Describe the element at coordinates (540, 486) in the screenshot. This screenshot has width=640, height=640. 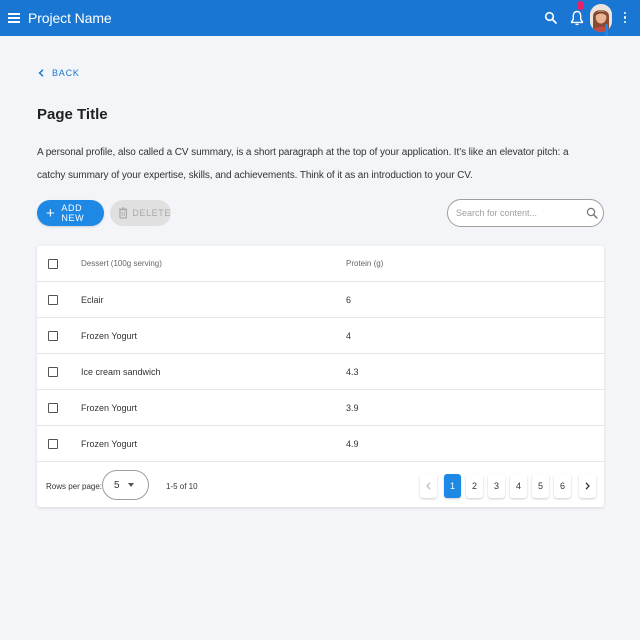
I see `page-button-5: 5` at that location.